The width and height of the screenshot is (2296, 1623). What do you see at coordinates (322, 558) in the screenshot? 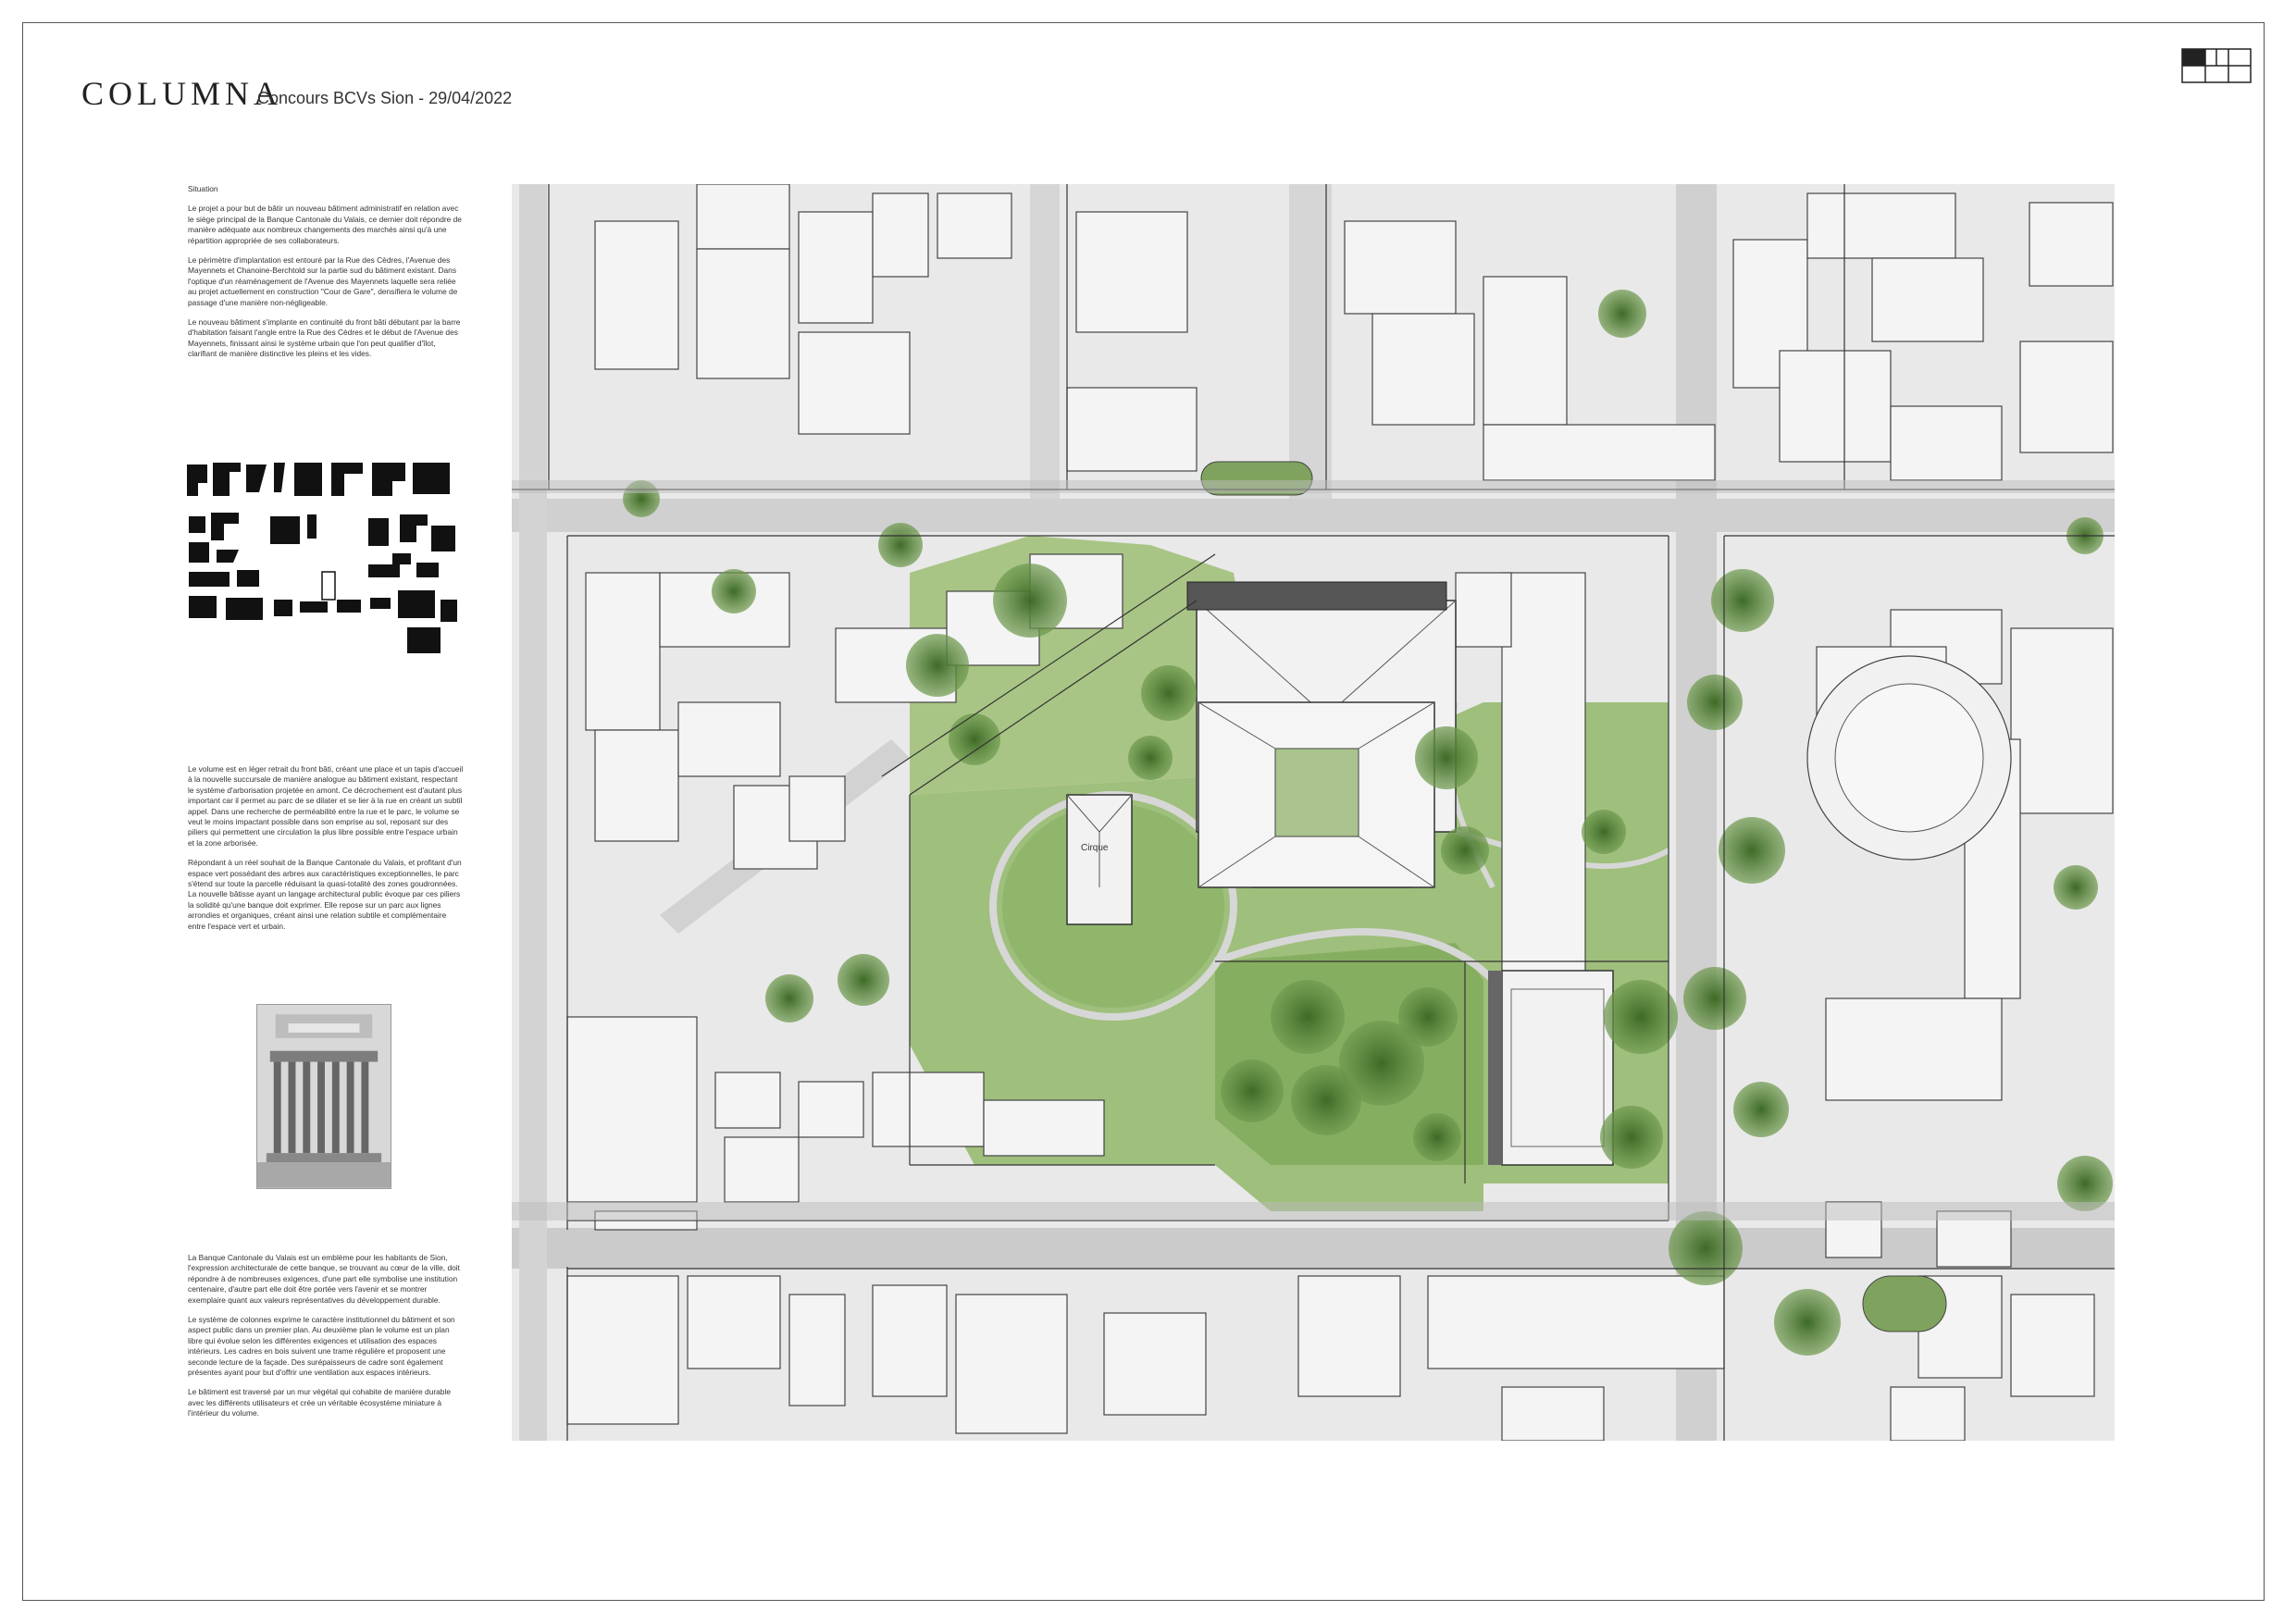
I see `figure-ground-diagram` at bounding box center [322, 558].